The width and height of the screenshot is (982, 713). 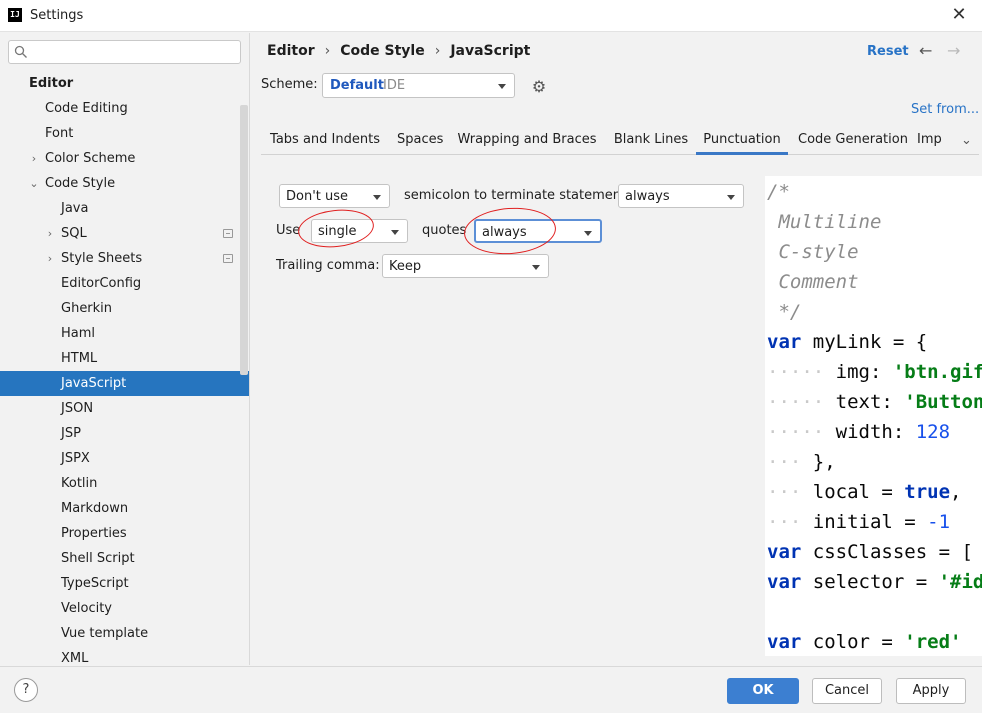 I want to click on trailing-comma-select: Keep, so click(x=465, y=266).